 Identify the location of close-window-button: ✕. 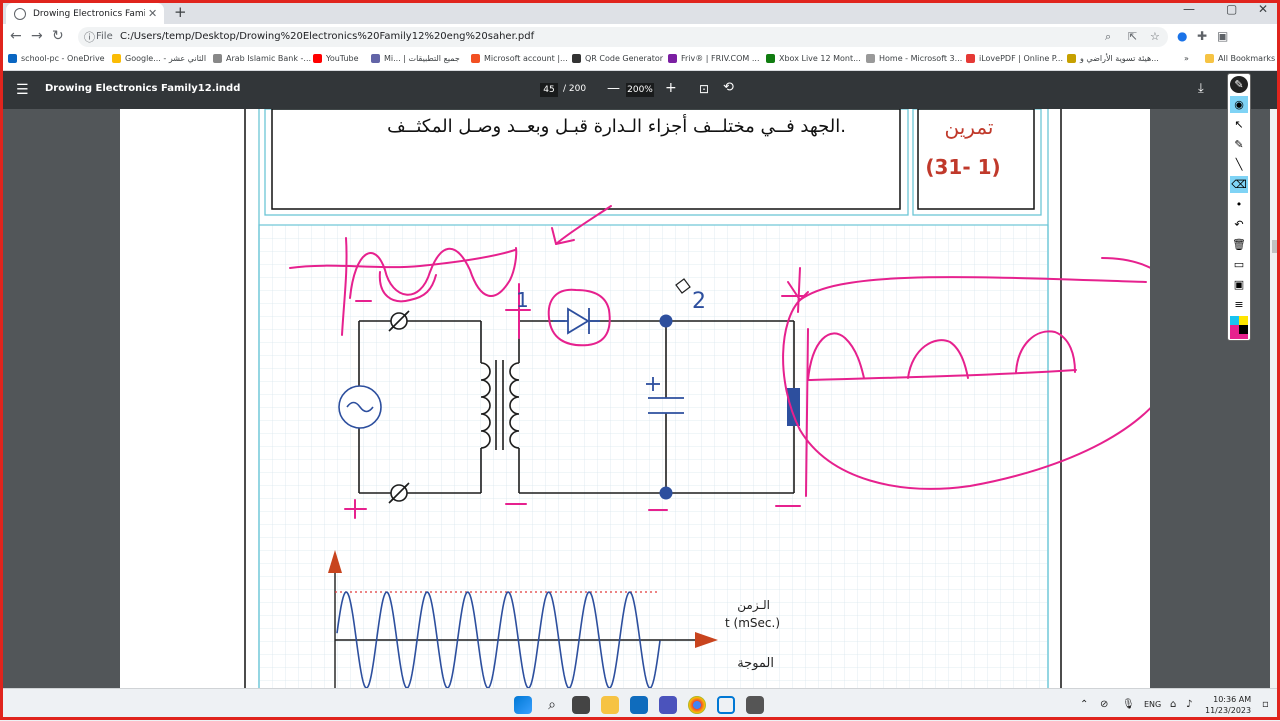
(1263, 9).